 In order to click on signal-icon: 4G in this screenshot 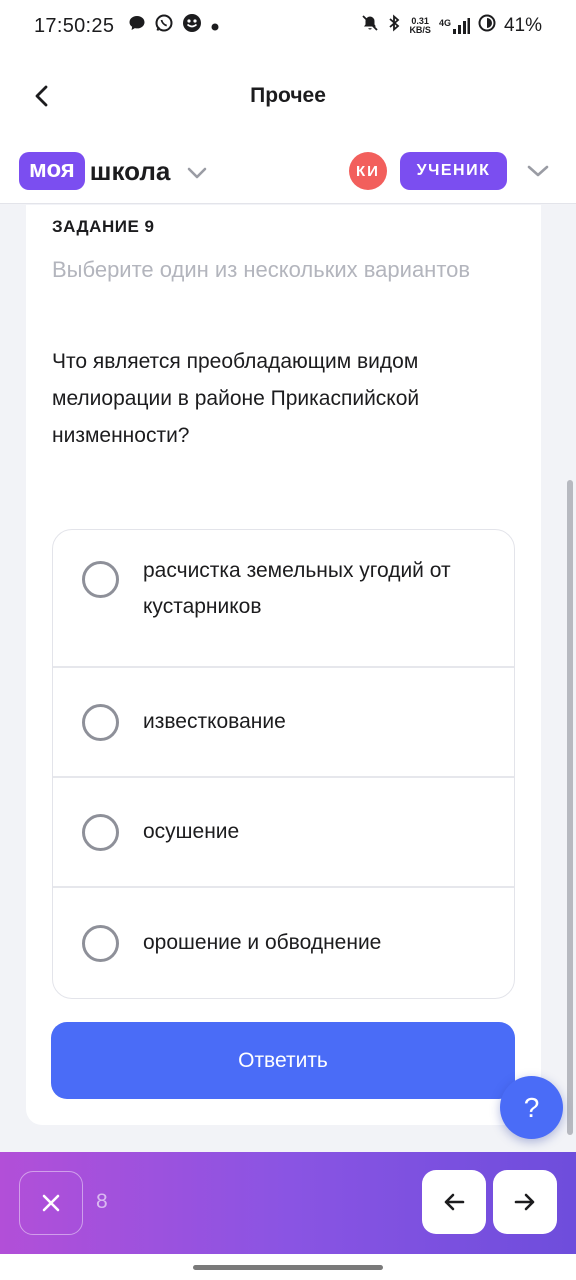, I will do `click(454, 26)`.